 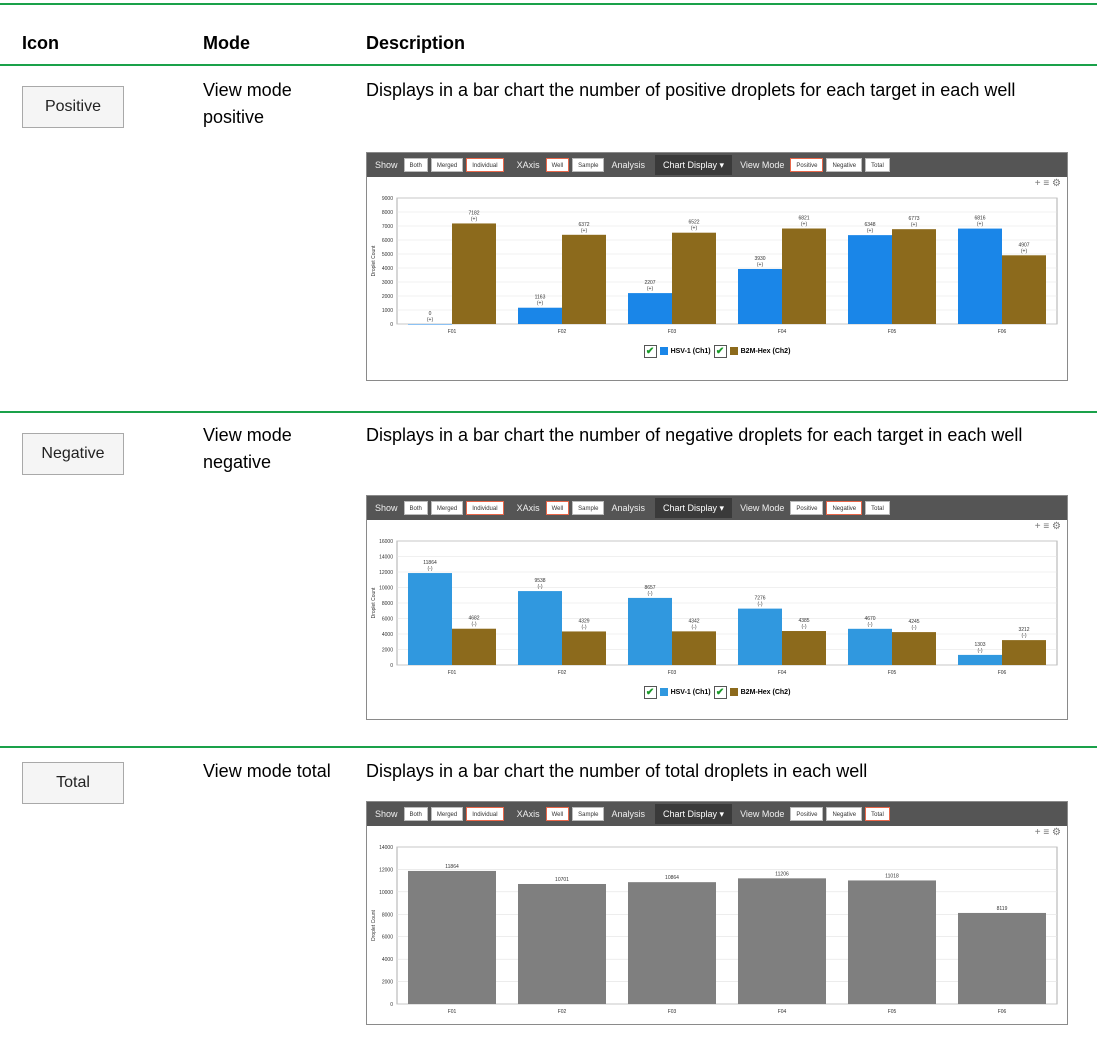 What do you see at coordinates (387, 604) in the screenshot?
I see `y-tick-label: 8000` at bounding box center [387, 604].